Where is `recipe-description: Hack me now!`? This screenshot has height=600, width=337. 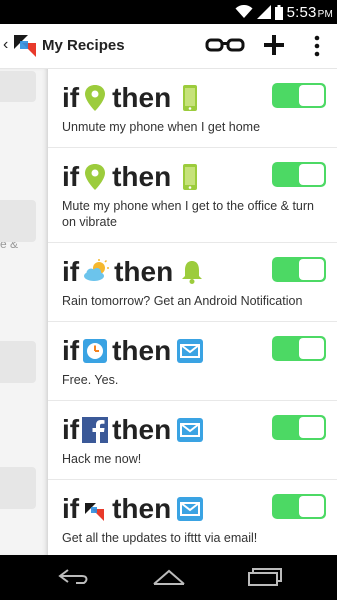 recipe-description: Hack me now! is located at coordinates (102, 459).